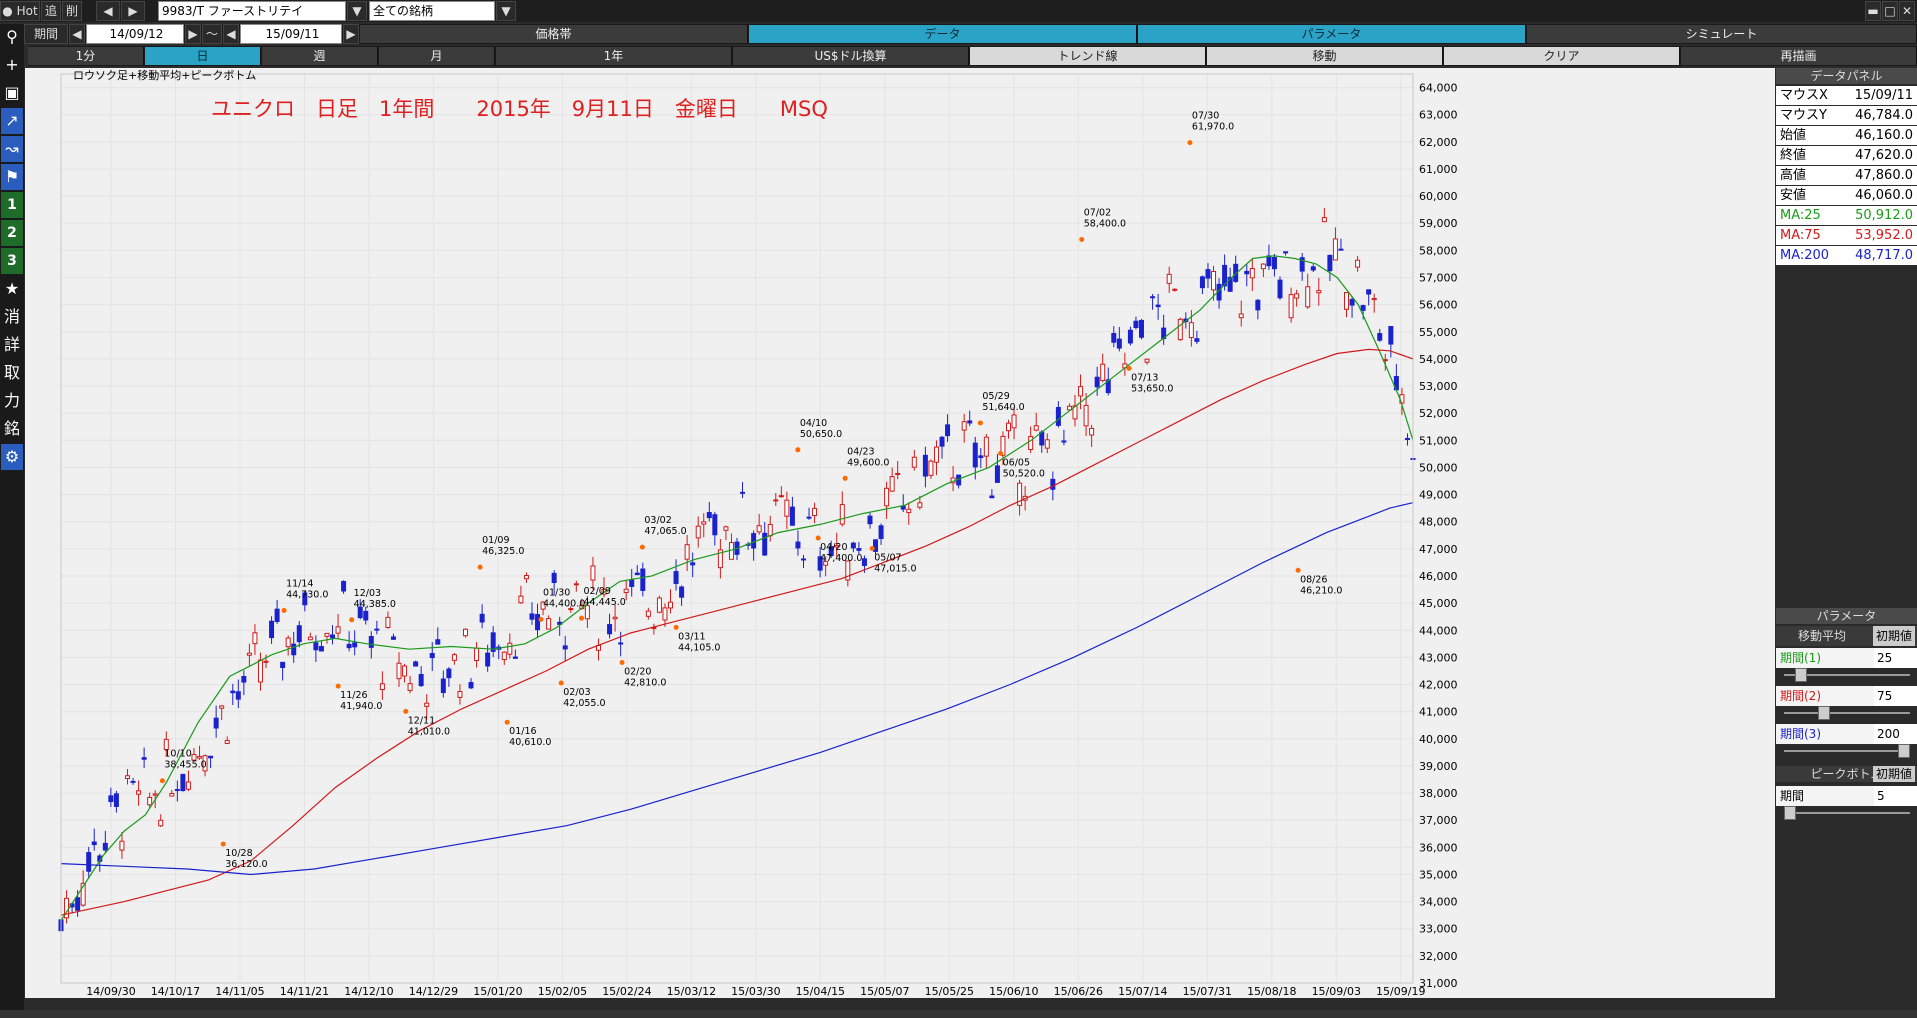 The height and width of the screenshot is (1018, 1917). Describe the element at coordinates (357, 11) in the screenshot. I see `ticker-dropdown: ▼` at that location.